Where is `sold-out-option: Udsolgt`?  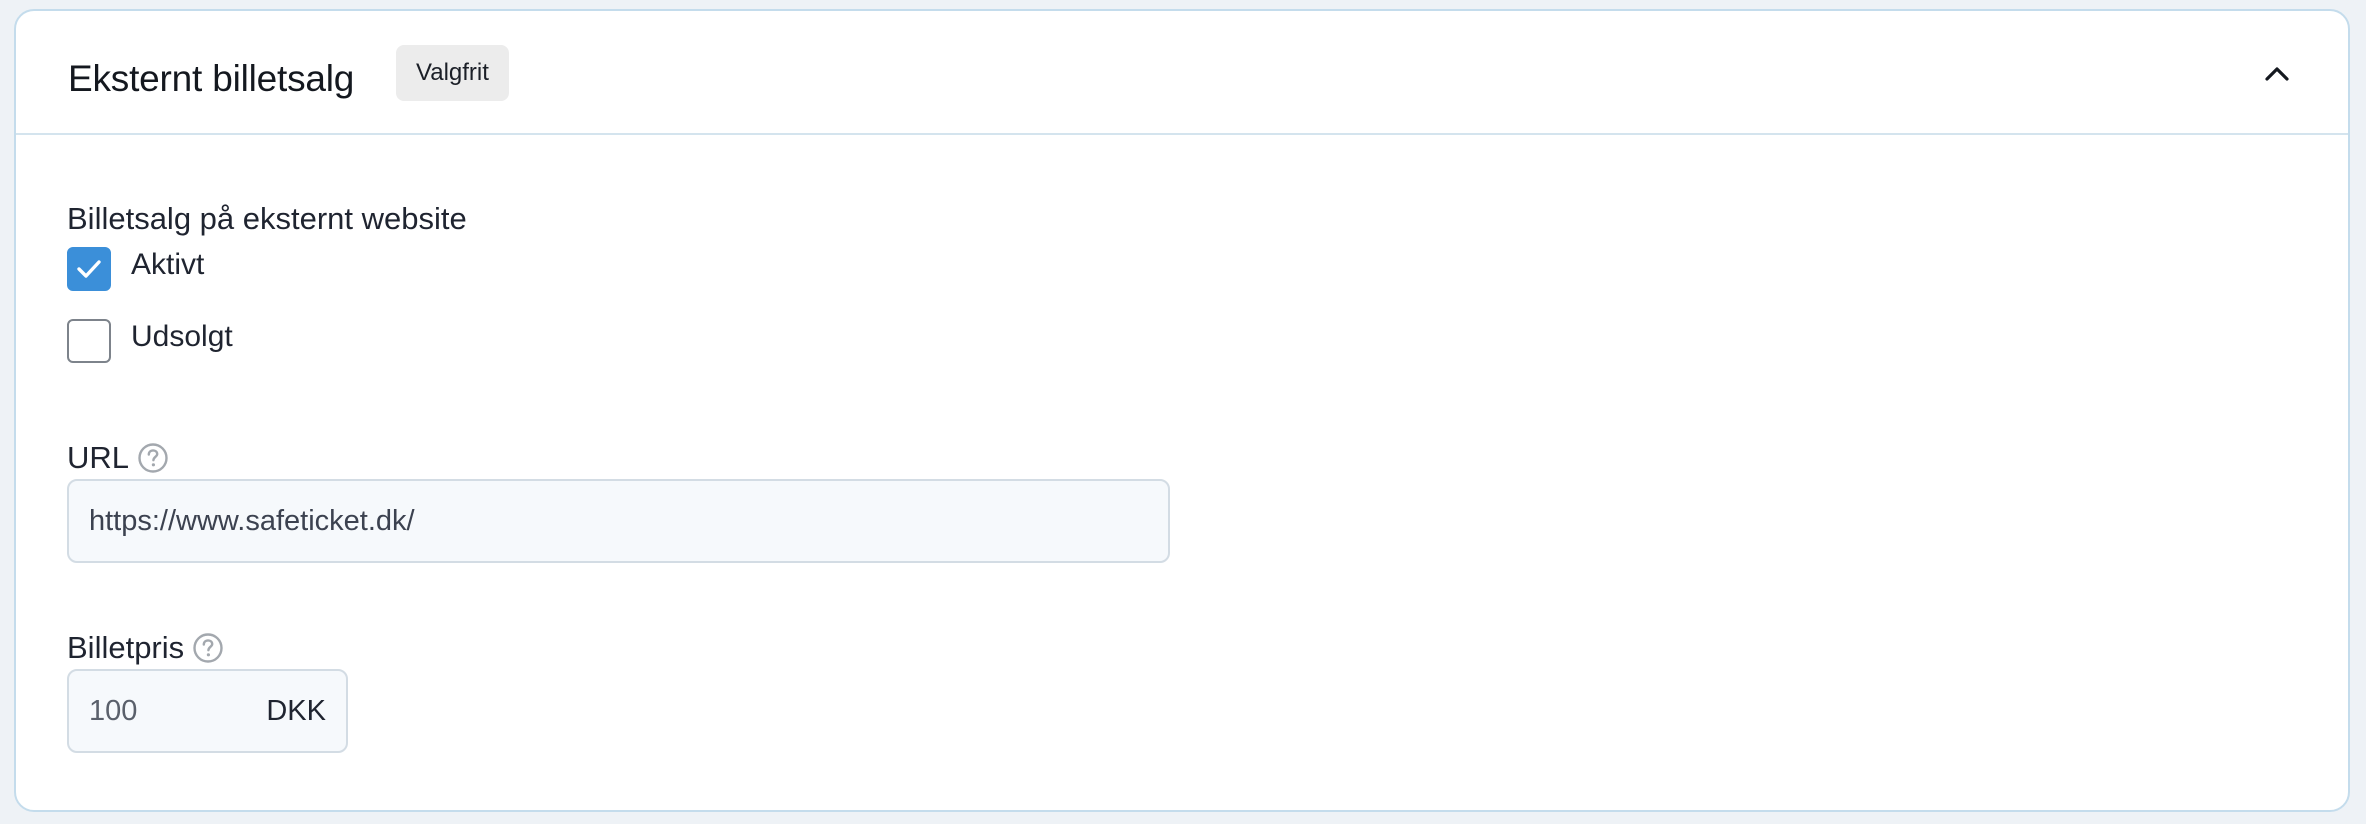 sold-out-option: Udsolgt is located at coordinates (150, 341).